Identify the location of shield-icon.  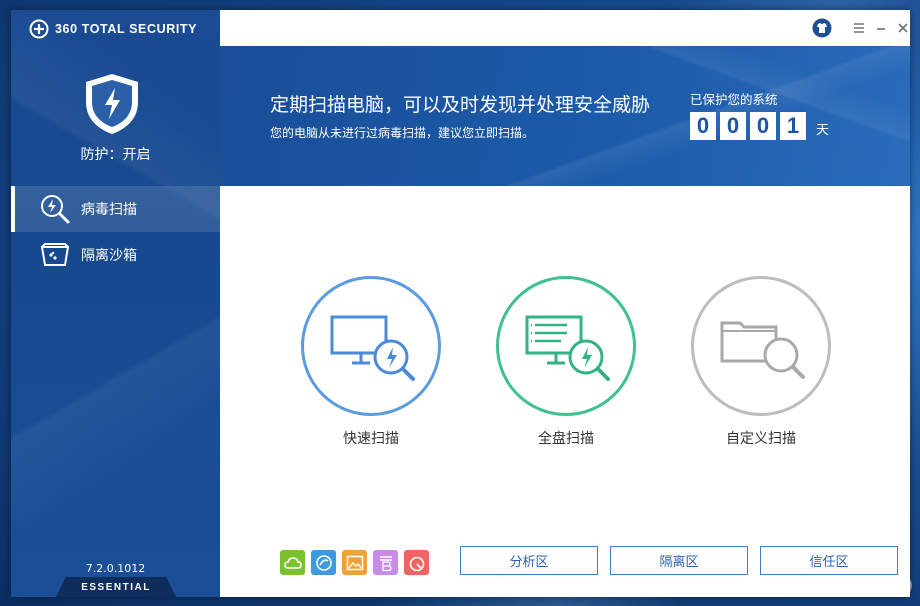
(112, 104).